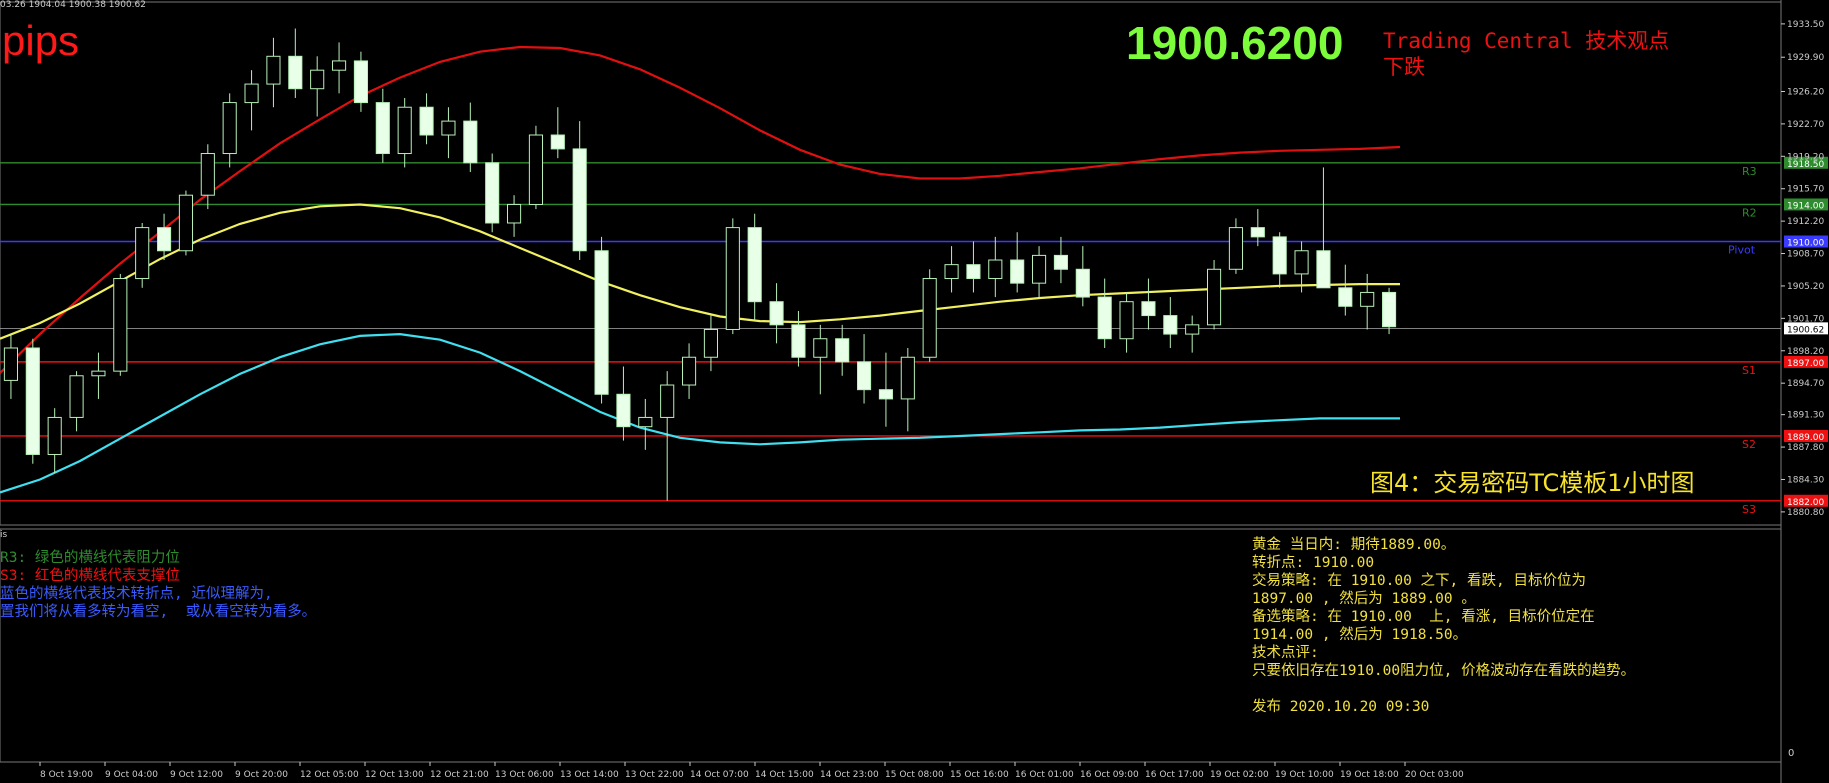 The image size is (1829, 783). What do you see at coordinates (459, 775) in the screenshot?
I see `x-tick-label: 12 Oct 21:00` at bounding box center [459, 775].